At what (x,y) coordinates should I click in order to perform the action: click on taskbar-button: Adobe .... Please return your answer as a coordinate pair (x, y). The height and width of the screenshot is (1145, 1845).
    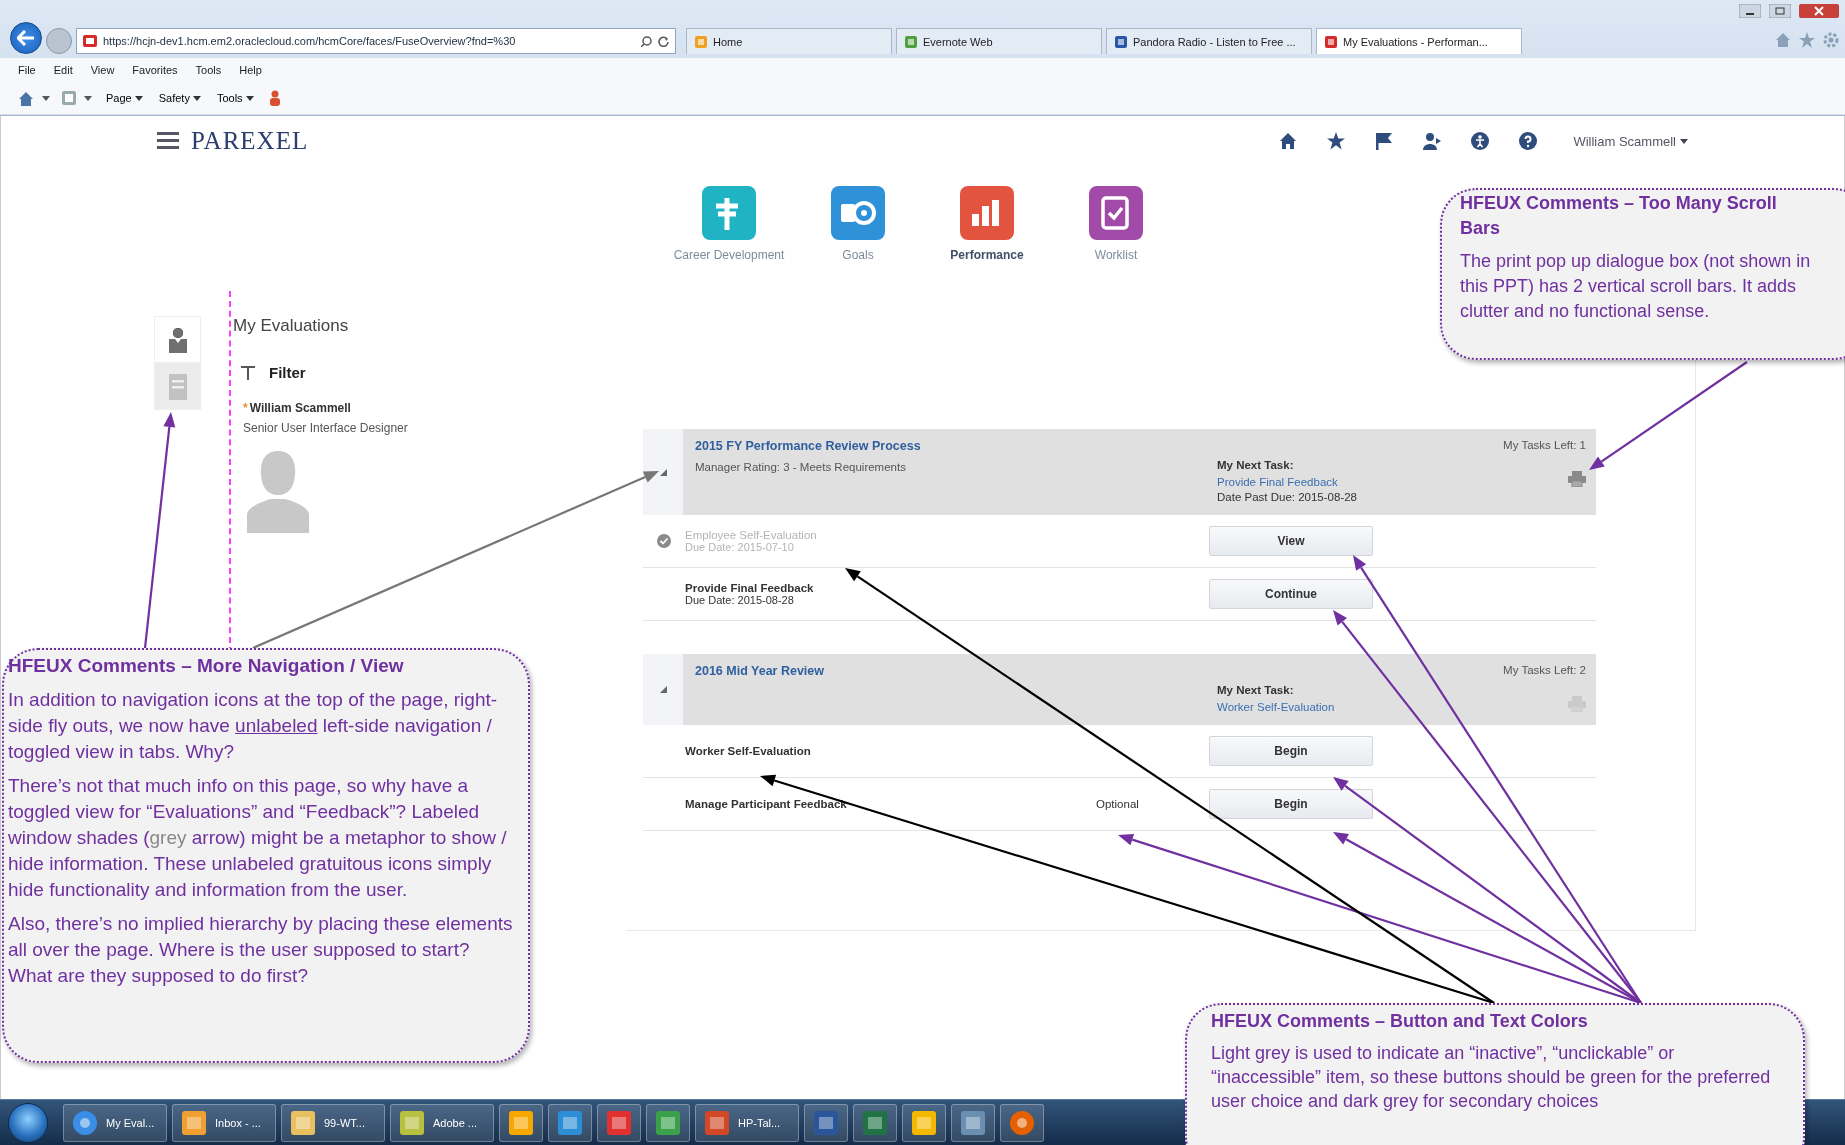
    Looking at the image, I should click on (442, 1122).